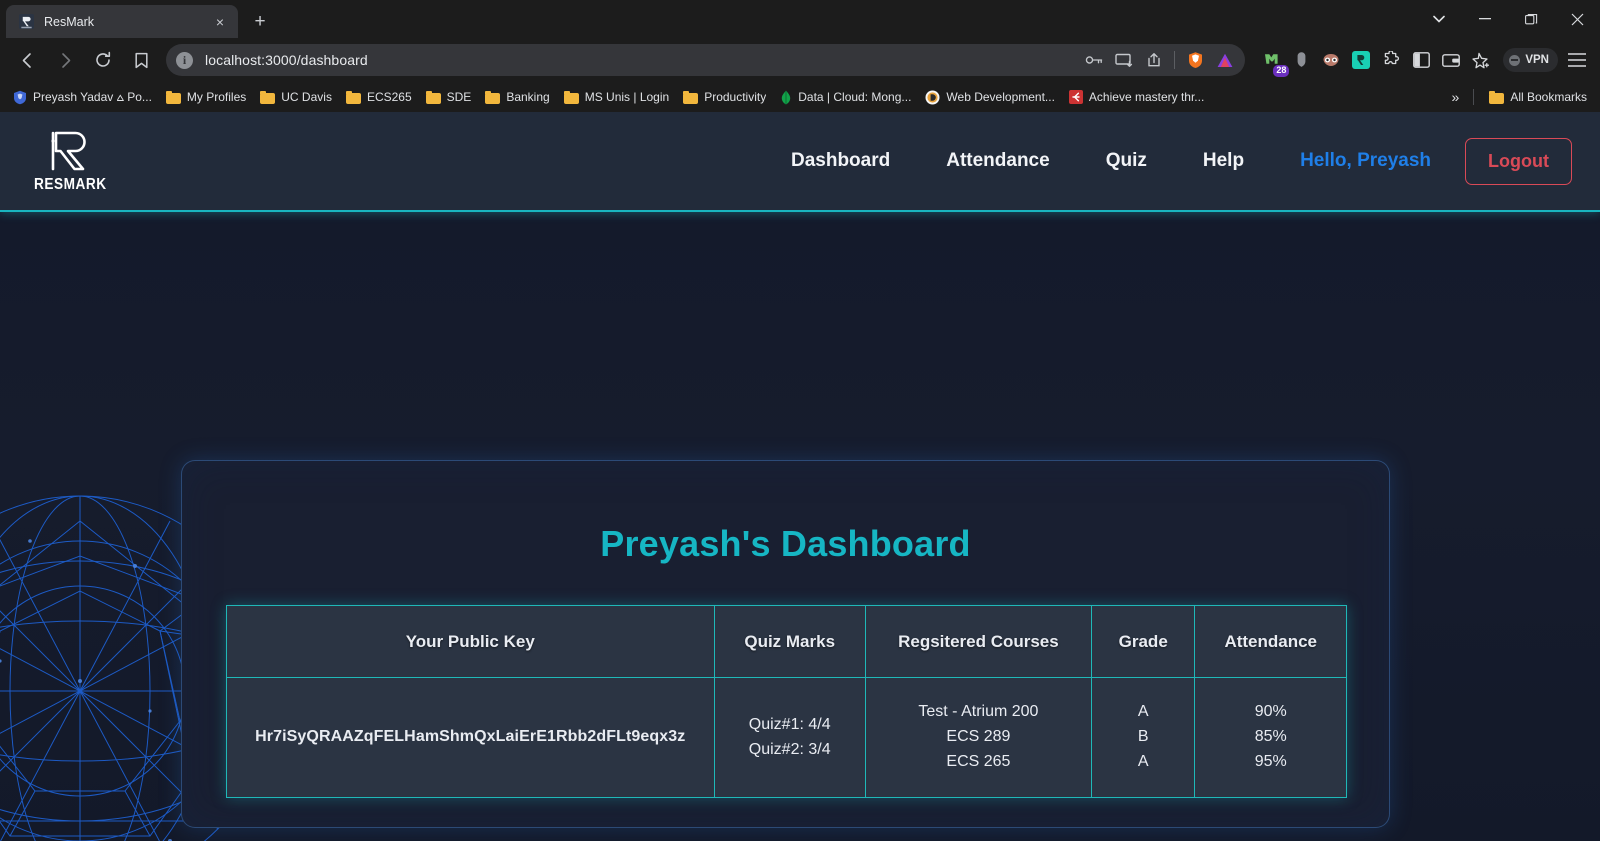  Describe the element at coordinates (122, 21) in the screenshot. I see `browser-tab: ResMark ×` at that location.